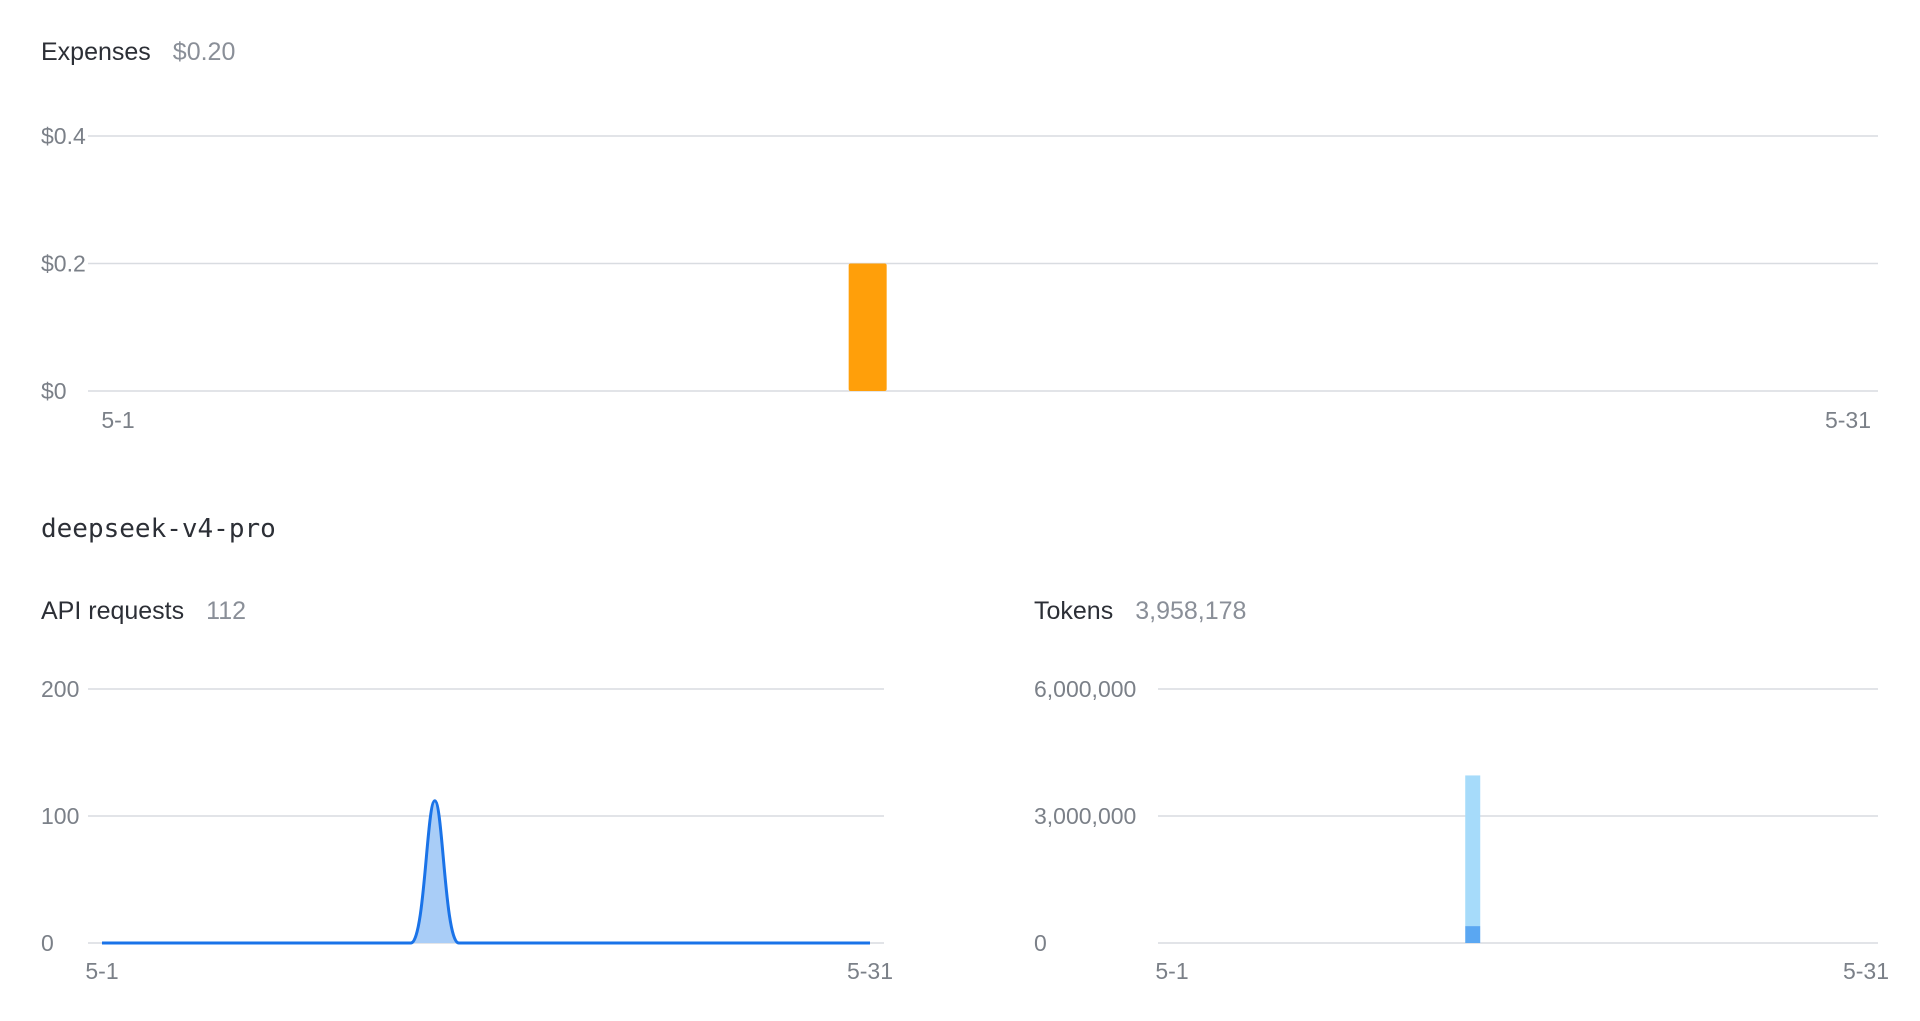 This screenshot has height=1021, width=1920. What do you see at coordinates (101, 971) in the screenshot?
I see `api-requests-x-tick: 5-1` at bounding box center [101, 971].